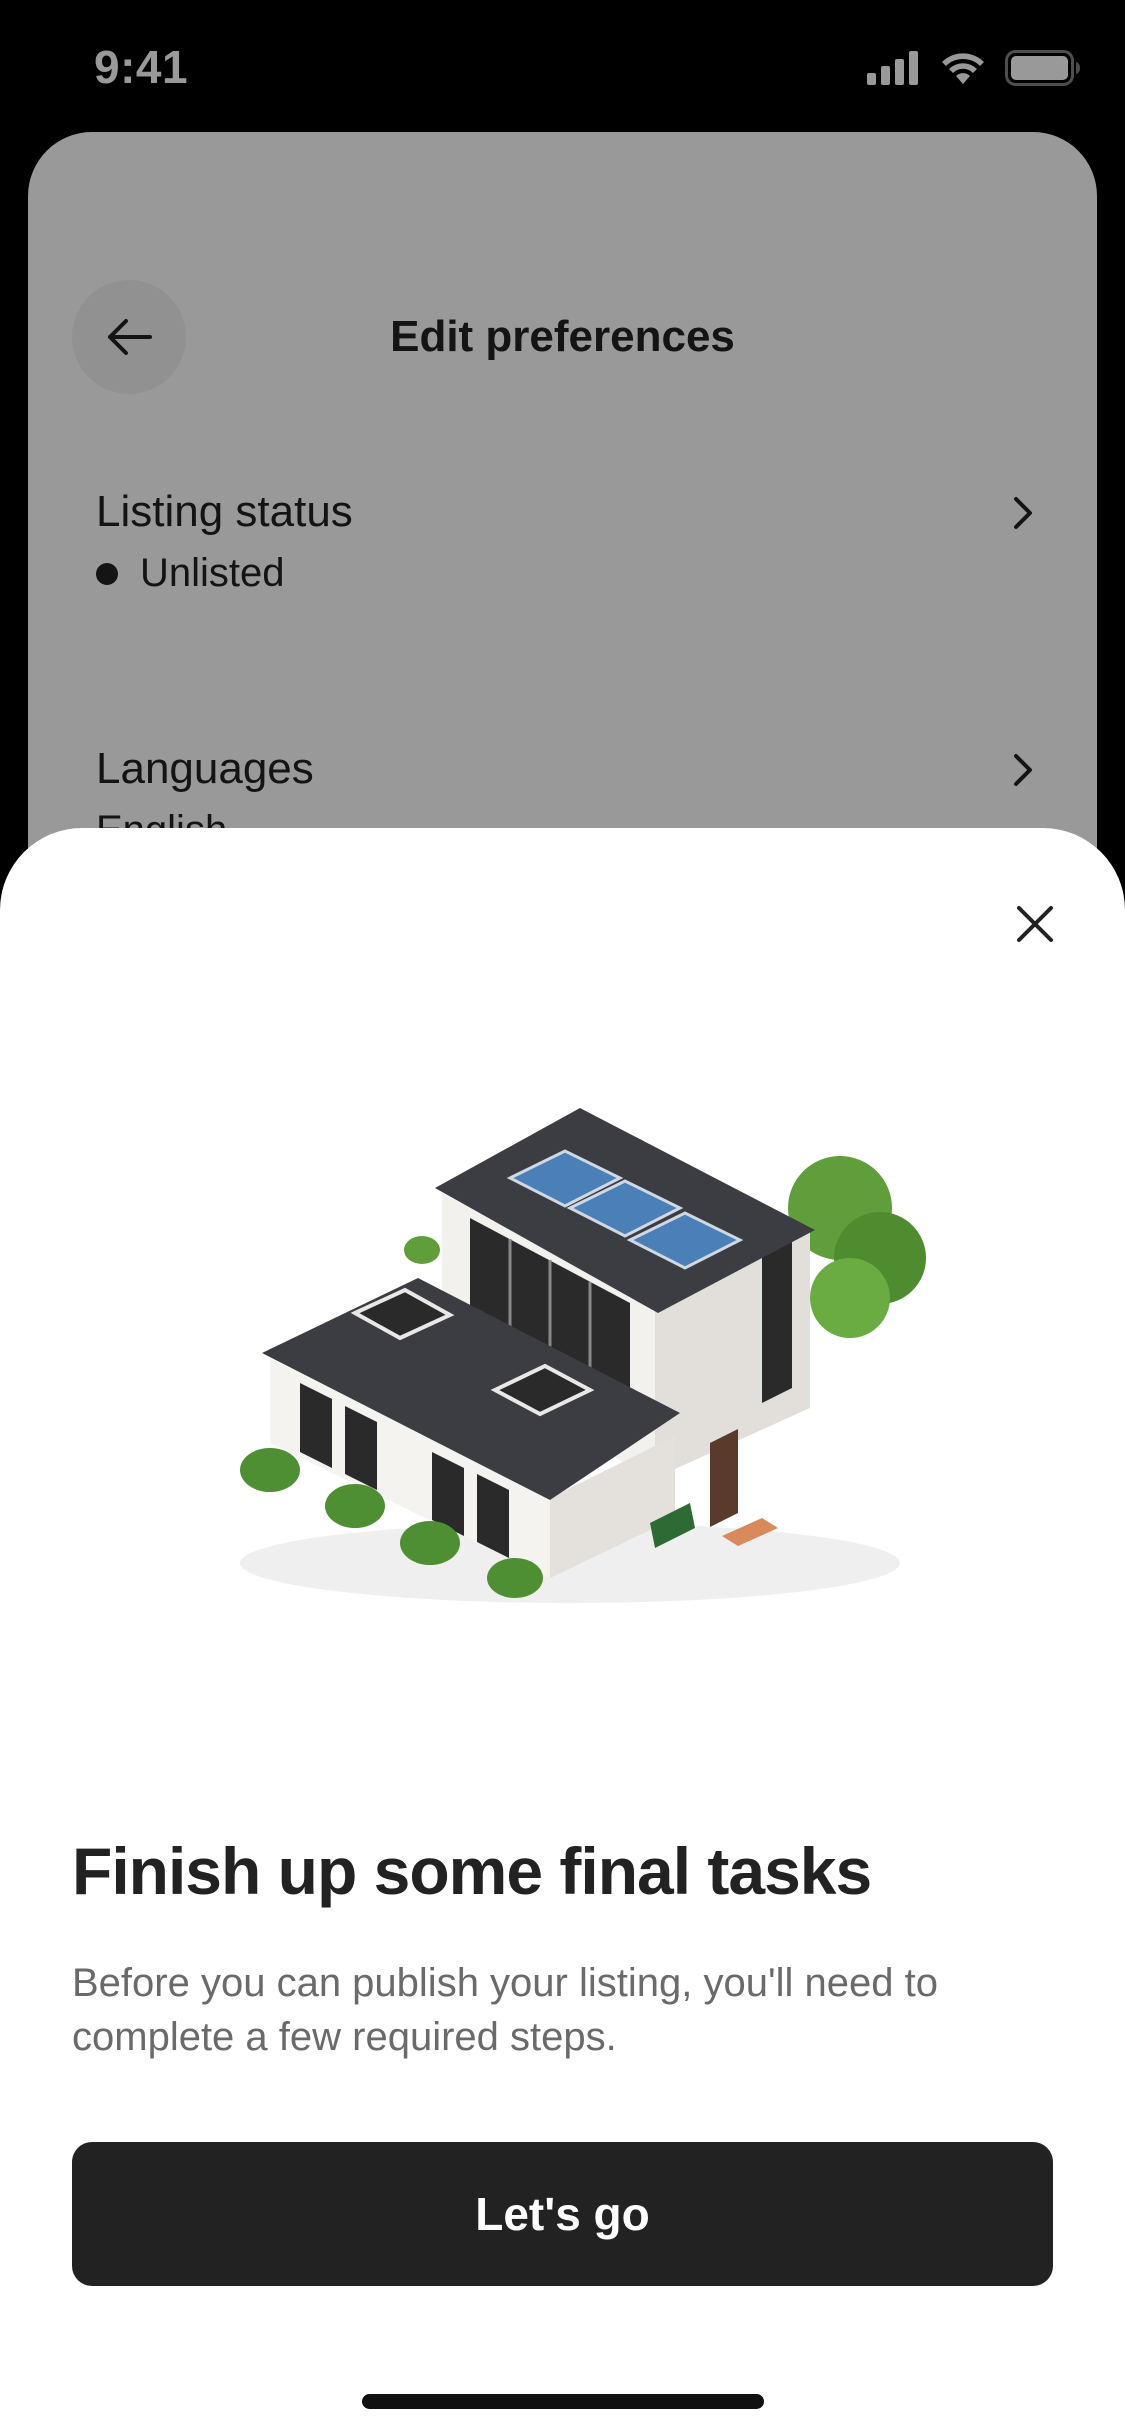 This screenshot has width=1125, height=2436. Describe the element at coordinates (563, 2401) in the screenshot. I see `home-indicator` at that location.